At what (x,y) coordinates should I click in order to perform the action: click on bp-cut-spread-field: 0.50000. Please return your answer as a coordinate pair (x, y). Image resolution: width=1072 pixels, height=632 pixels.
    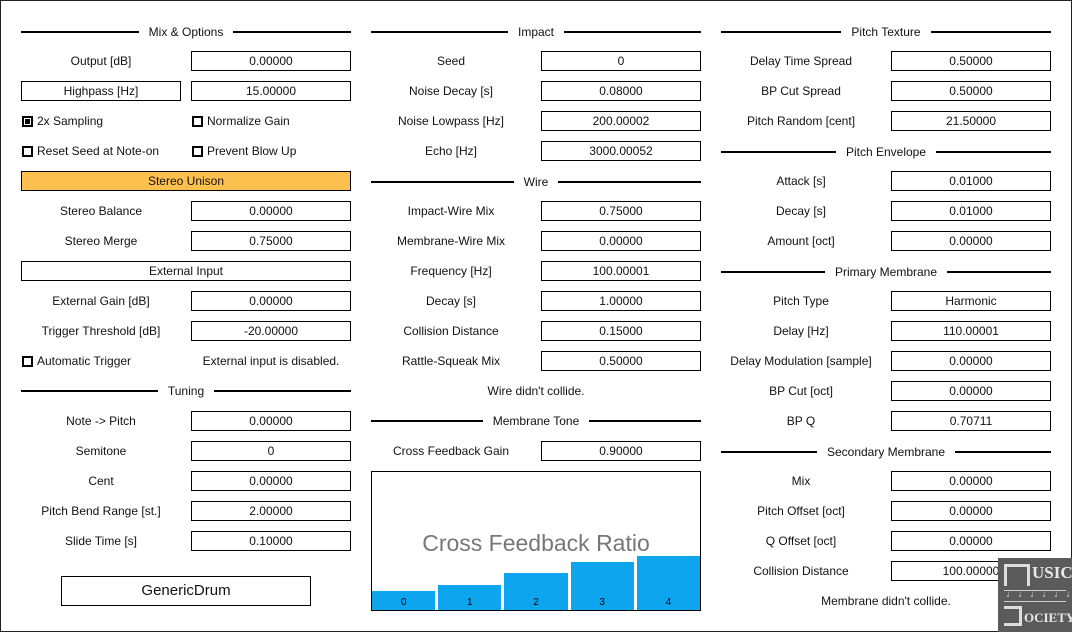
    Looking at the image, I should click on (971, 91).